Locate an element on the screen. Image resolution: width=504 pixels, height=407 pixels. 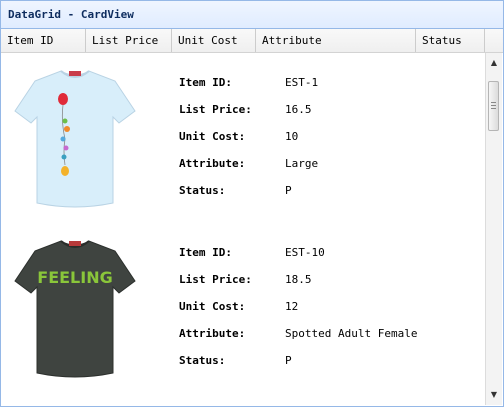
vertical-scrollbar: ▲ ▼ is located at coordinates (493, 229).